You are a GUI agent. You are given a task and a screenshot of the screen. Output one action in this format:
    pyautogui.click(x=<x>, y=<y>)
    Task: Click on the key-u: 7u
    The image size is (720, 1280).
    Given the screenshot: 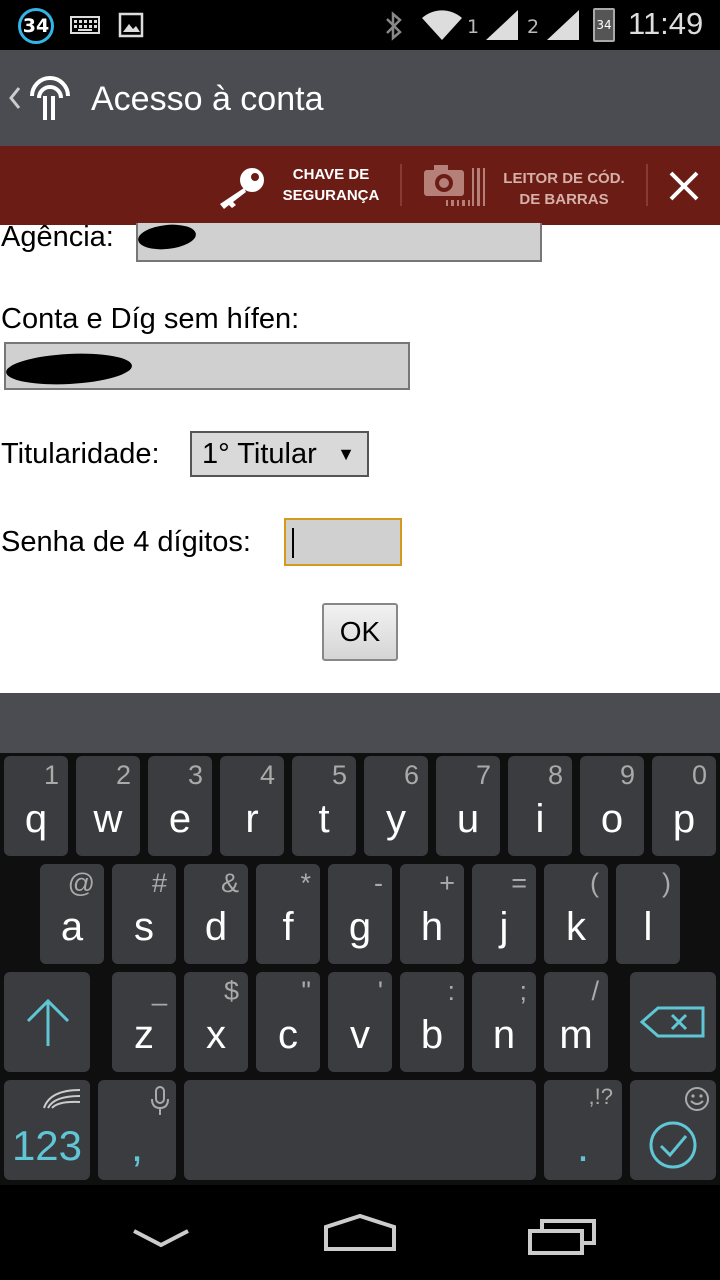 What is the action you would take?
    pyautogui.click(x=468, y=806)
    